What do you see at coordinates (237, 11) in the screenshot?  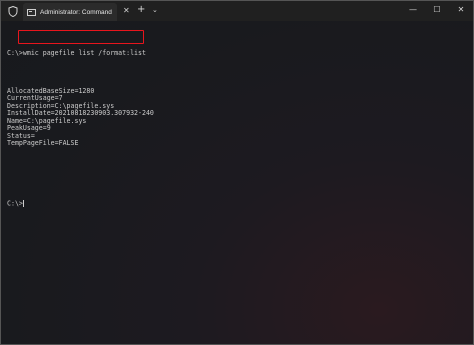 I see `title-bar: Administrator: Command Prom ✕ + ⌄ — ☐ ✕` at bounding box center [237, 11].